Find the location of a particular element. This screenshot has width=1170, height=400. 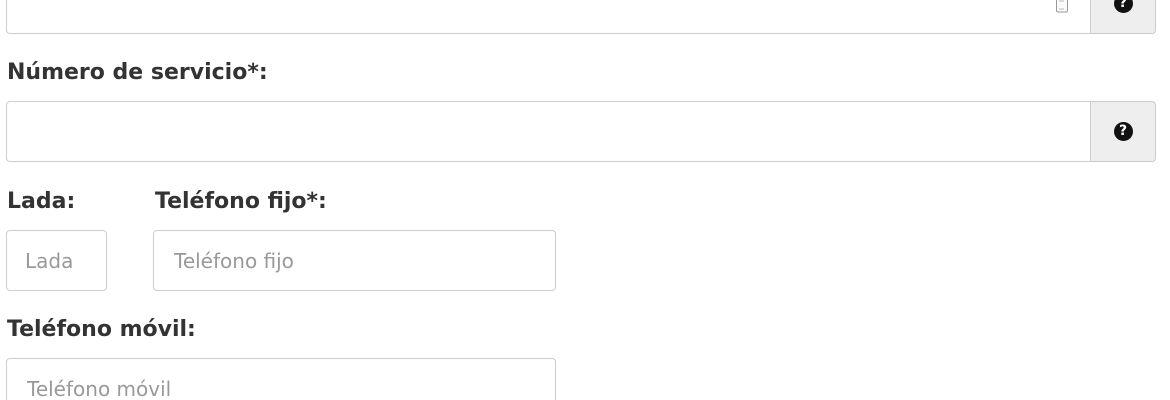

telefono-fijo-input is located at coordinates (354, 260).